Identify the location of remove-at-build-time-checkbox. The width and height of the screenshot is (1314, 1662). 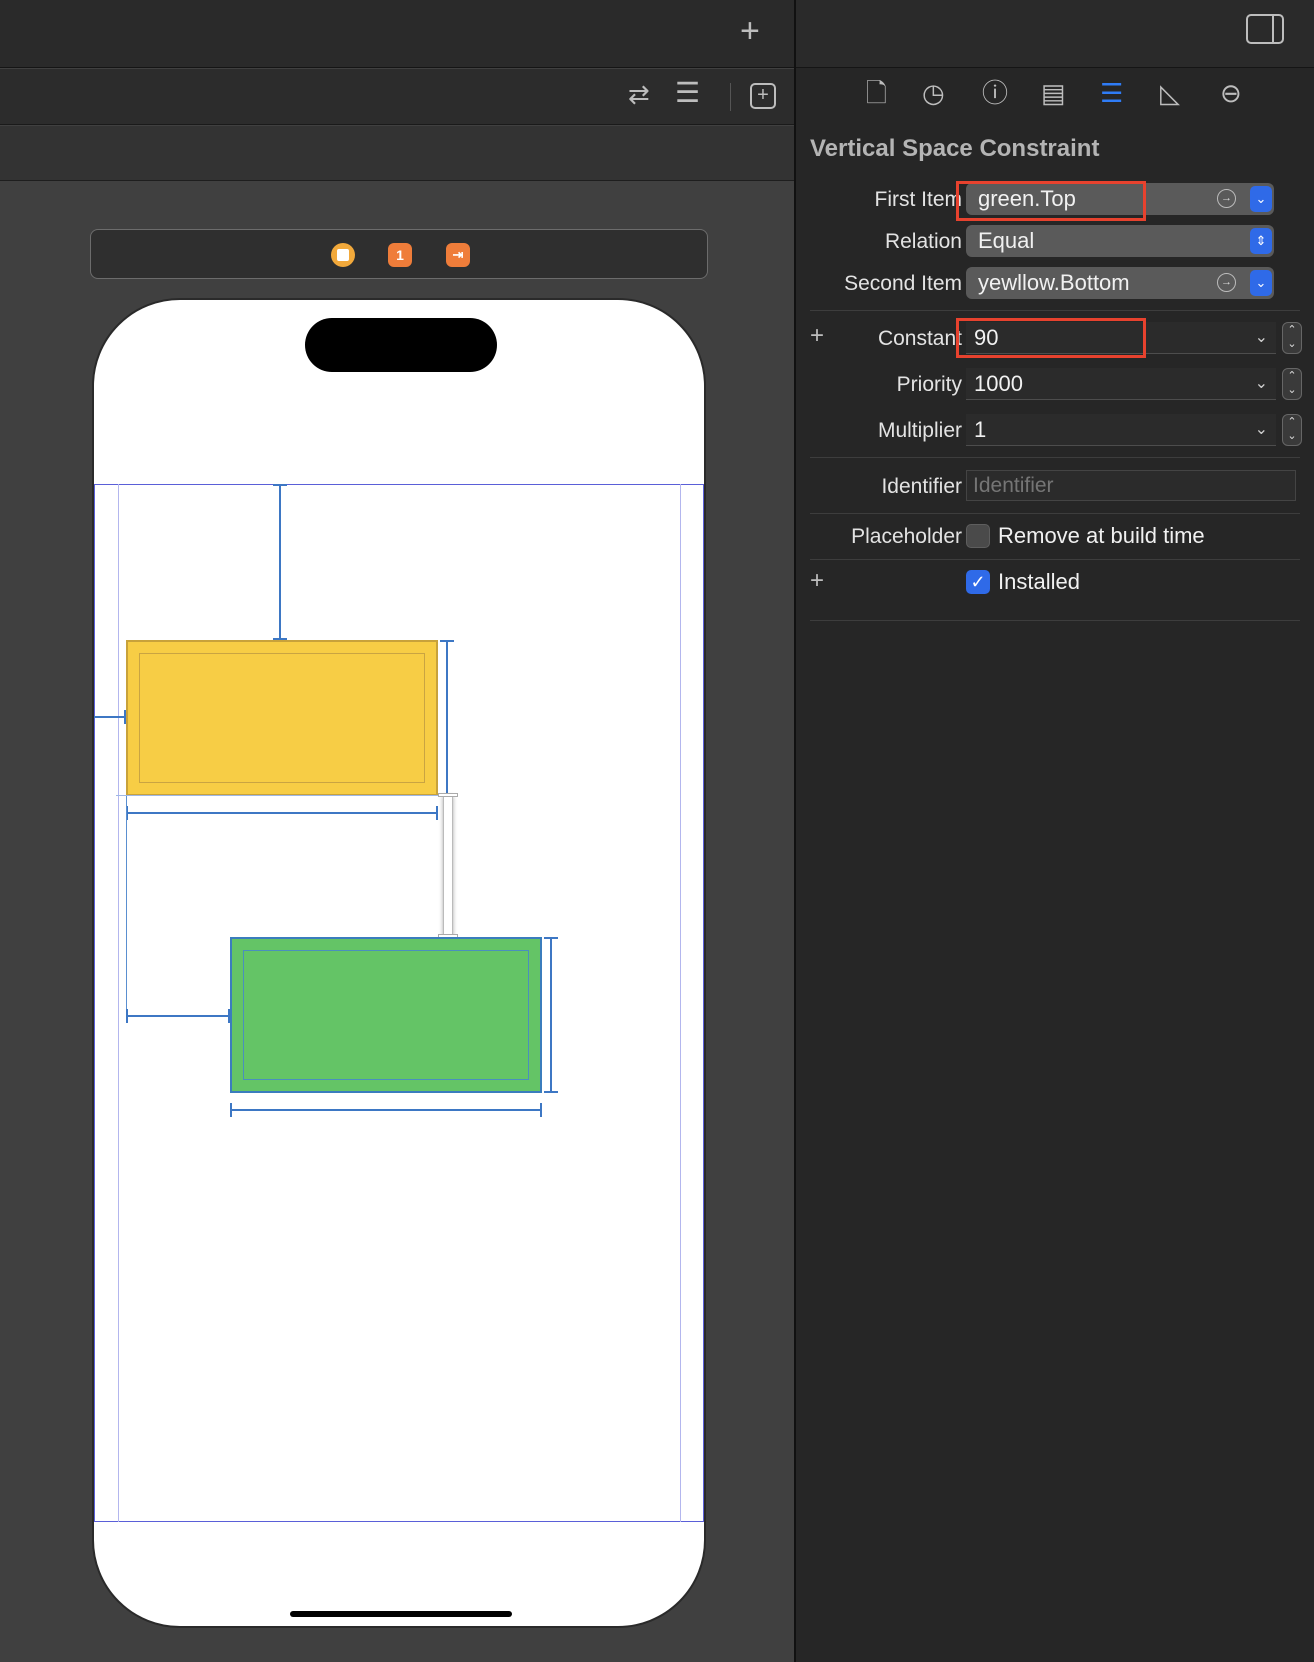
(978, 536).